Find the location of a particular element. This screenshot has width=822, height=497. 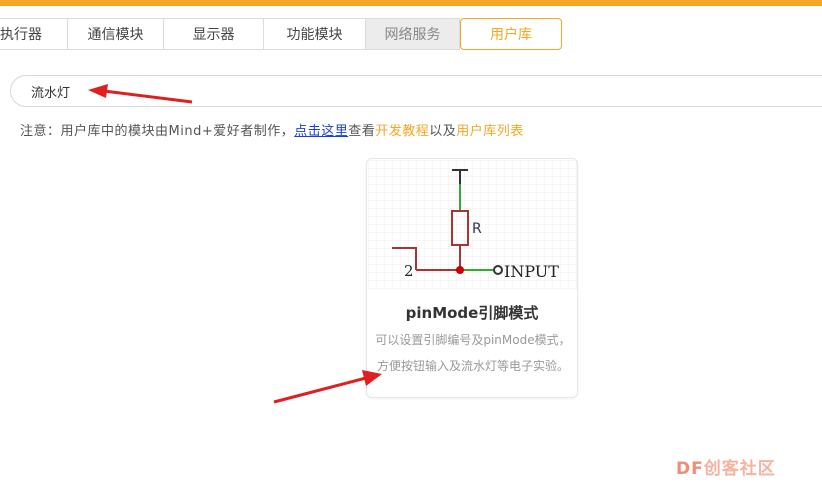

tab-communication: 通信模块 is located at coordinates (116, 34).